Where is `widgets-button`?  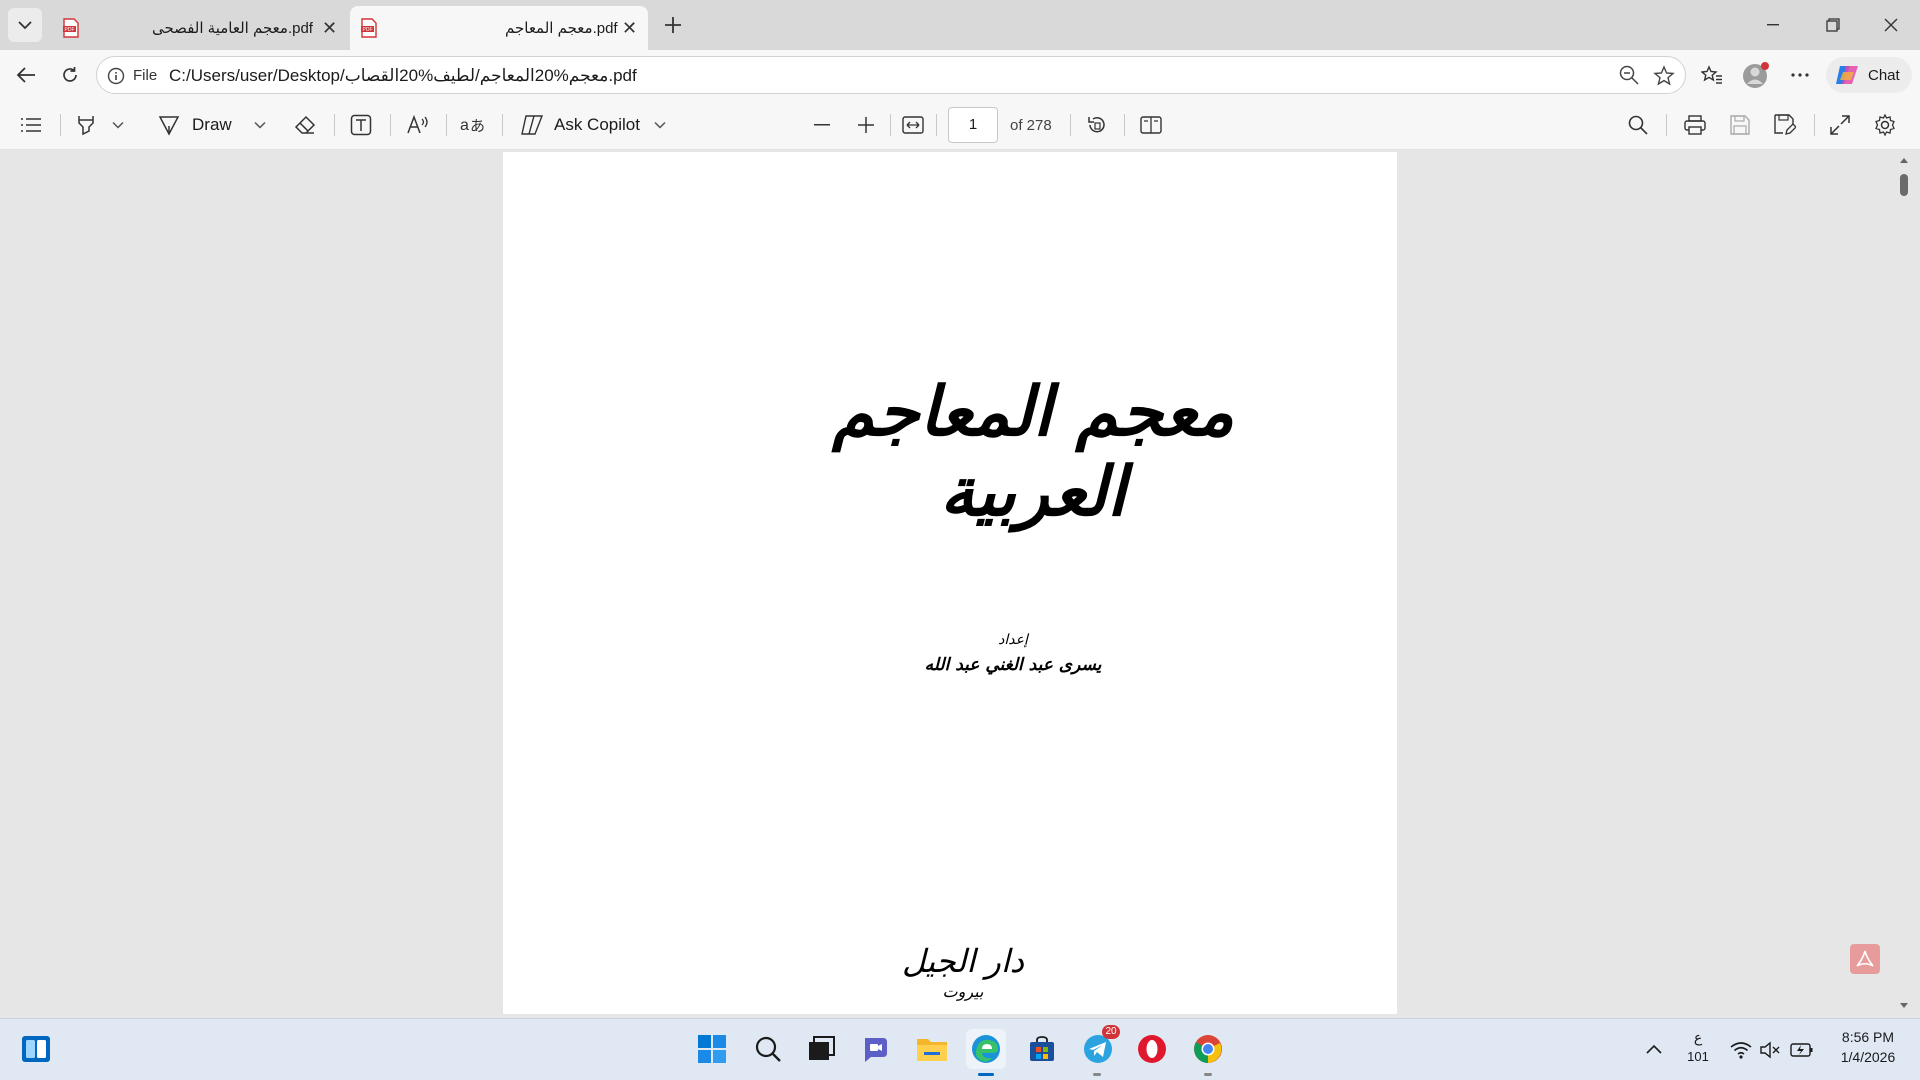
widgets-button is located at coordinates (36, 1049).